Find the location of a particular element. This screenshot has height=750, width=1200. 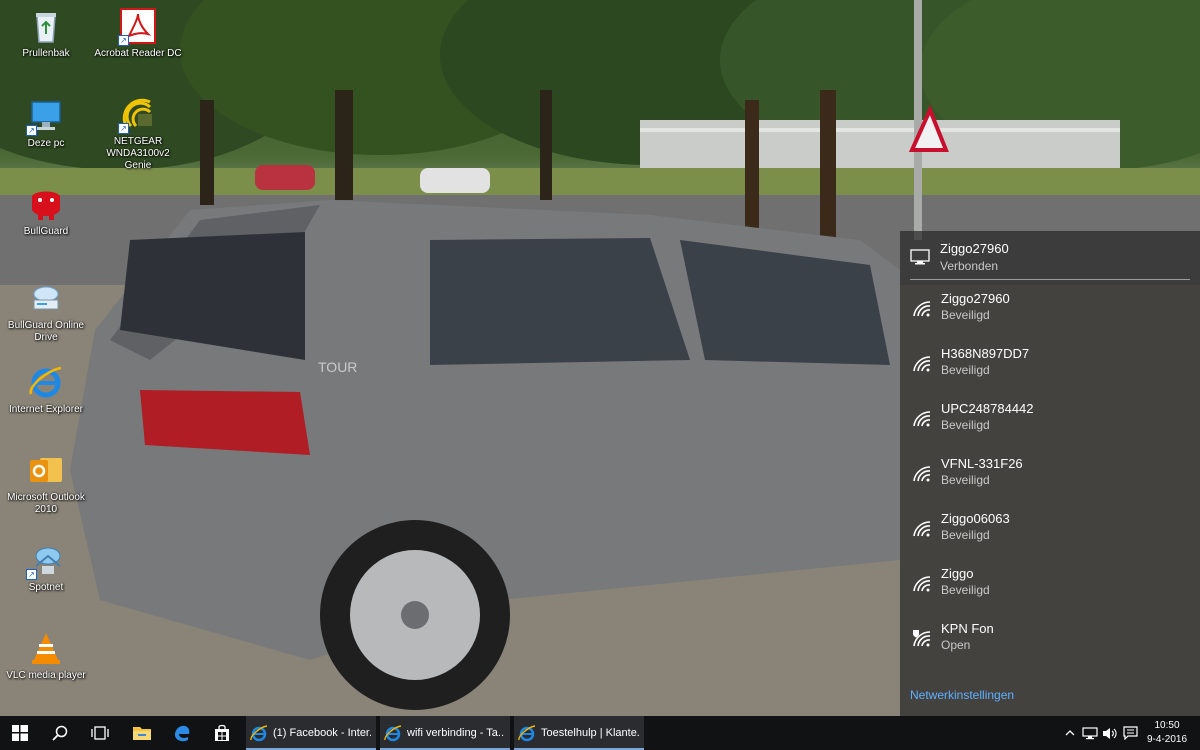

network-ssid: UPC248784442 is located at coordinates (987, 408).